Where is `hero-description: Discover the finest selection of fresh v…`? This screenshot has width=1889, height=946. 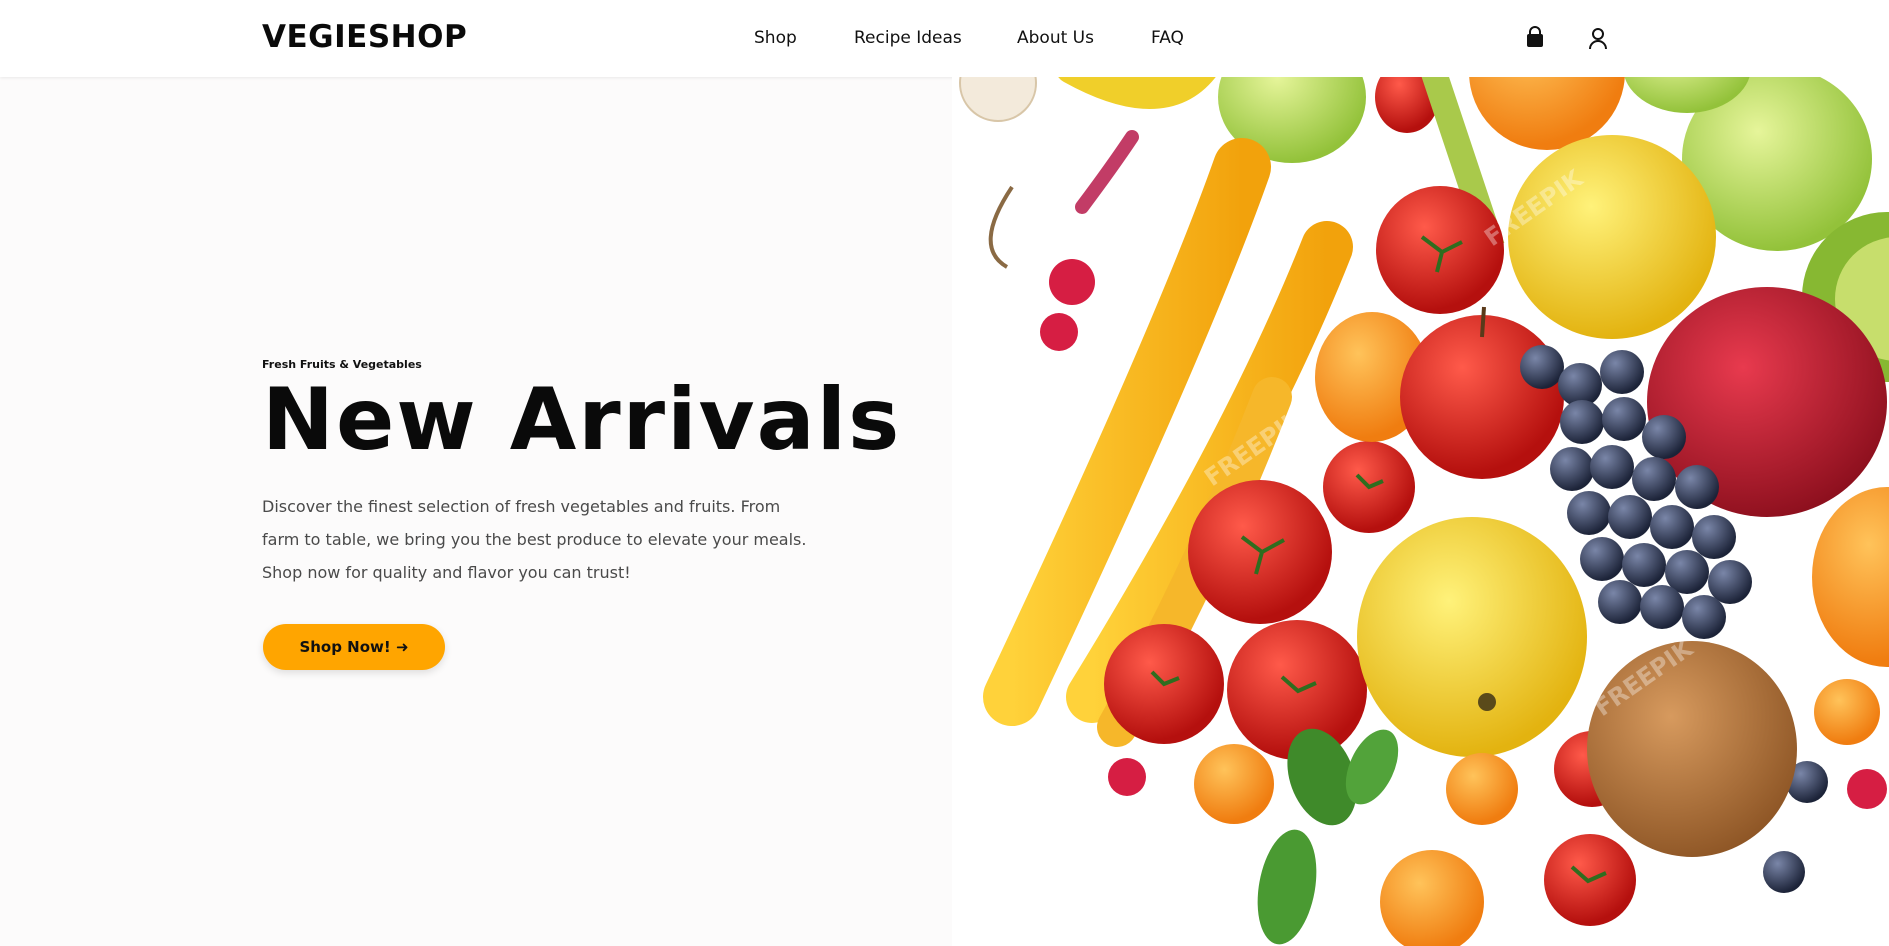
hero-description: Discover the finest selection of fresh v… is located at coordinates (534, 539).